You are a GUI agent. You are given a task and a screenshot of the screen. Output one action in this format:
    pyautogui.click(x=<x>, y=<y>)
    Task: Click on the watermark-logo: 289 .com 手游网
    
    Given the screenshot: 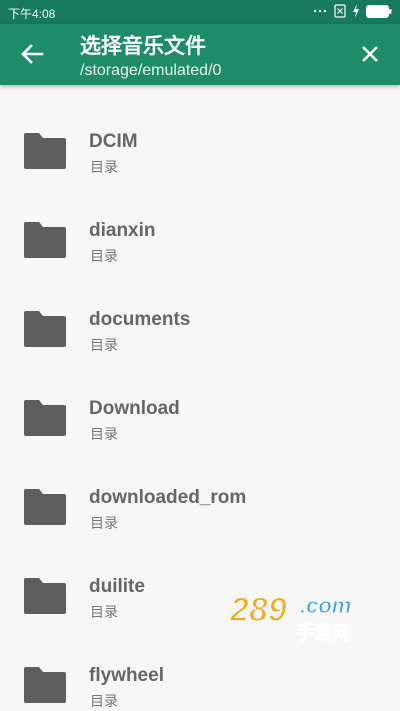 What is the action you would take?
    pyautogui.click(x=303, y=617)
    